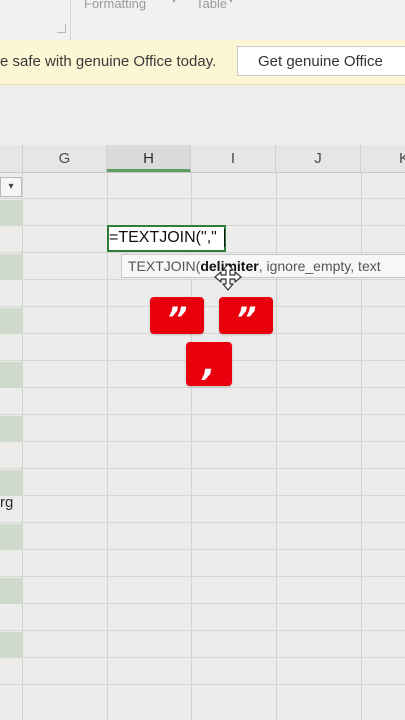  Describe the element at coordinates (209, 364) in the screenshot. I see `comma-sticker: ,` at that location.